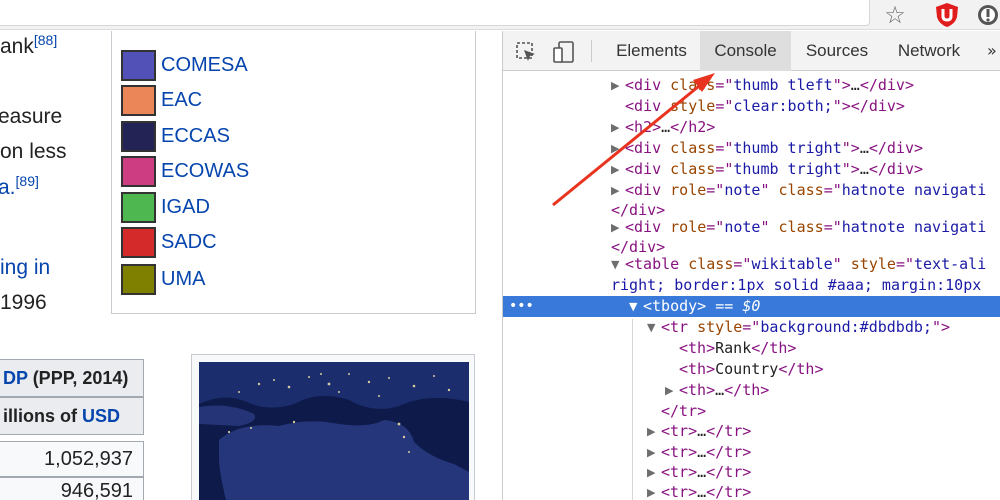  Describe the element at coordinates (195, 136) in the screenshot. I see `legend-label: ECCAS` at that location.